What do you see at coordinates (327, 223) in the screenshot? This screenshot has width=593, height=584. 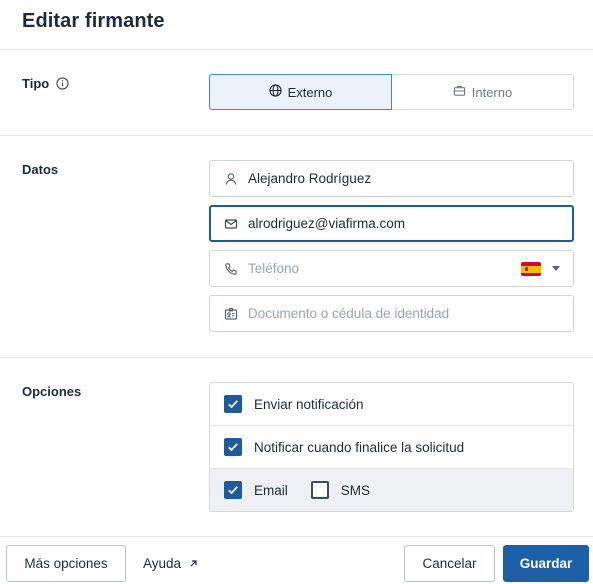 I see `email-value: alrodriguez@viafirma.com` at bounding box center [327, 223].